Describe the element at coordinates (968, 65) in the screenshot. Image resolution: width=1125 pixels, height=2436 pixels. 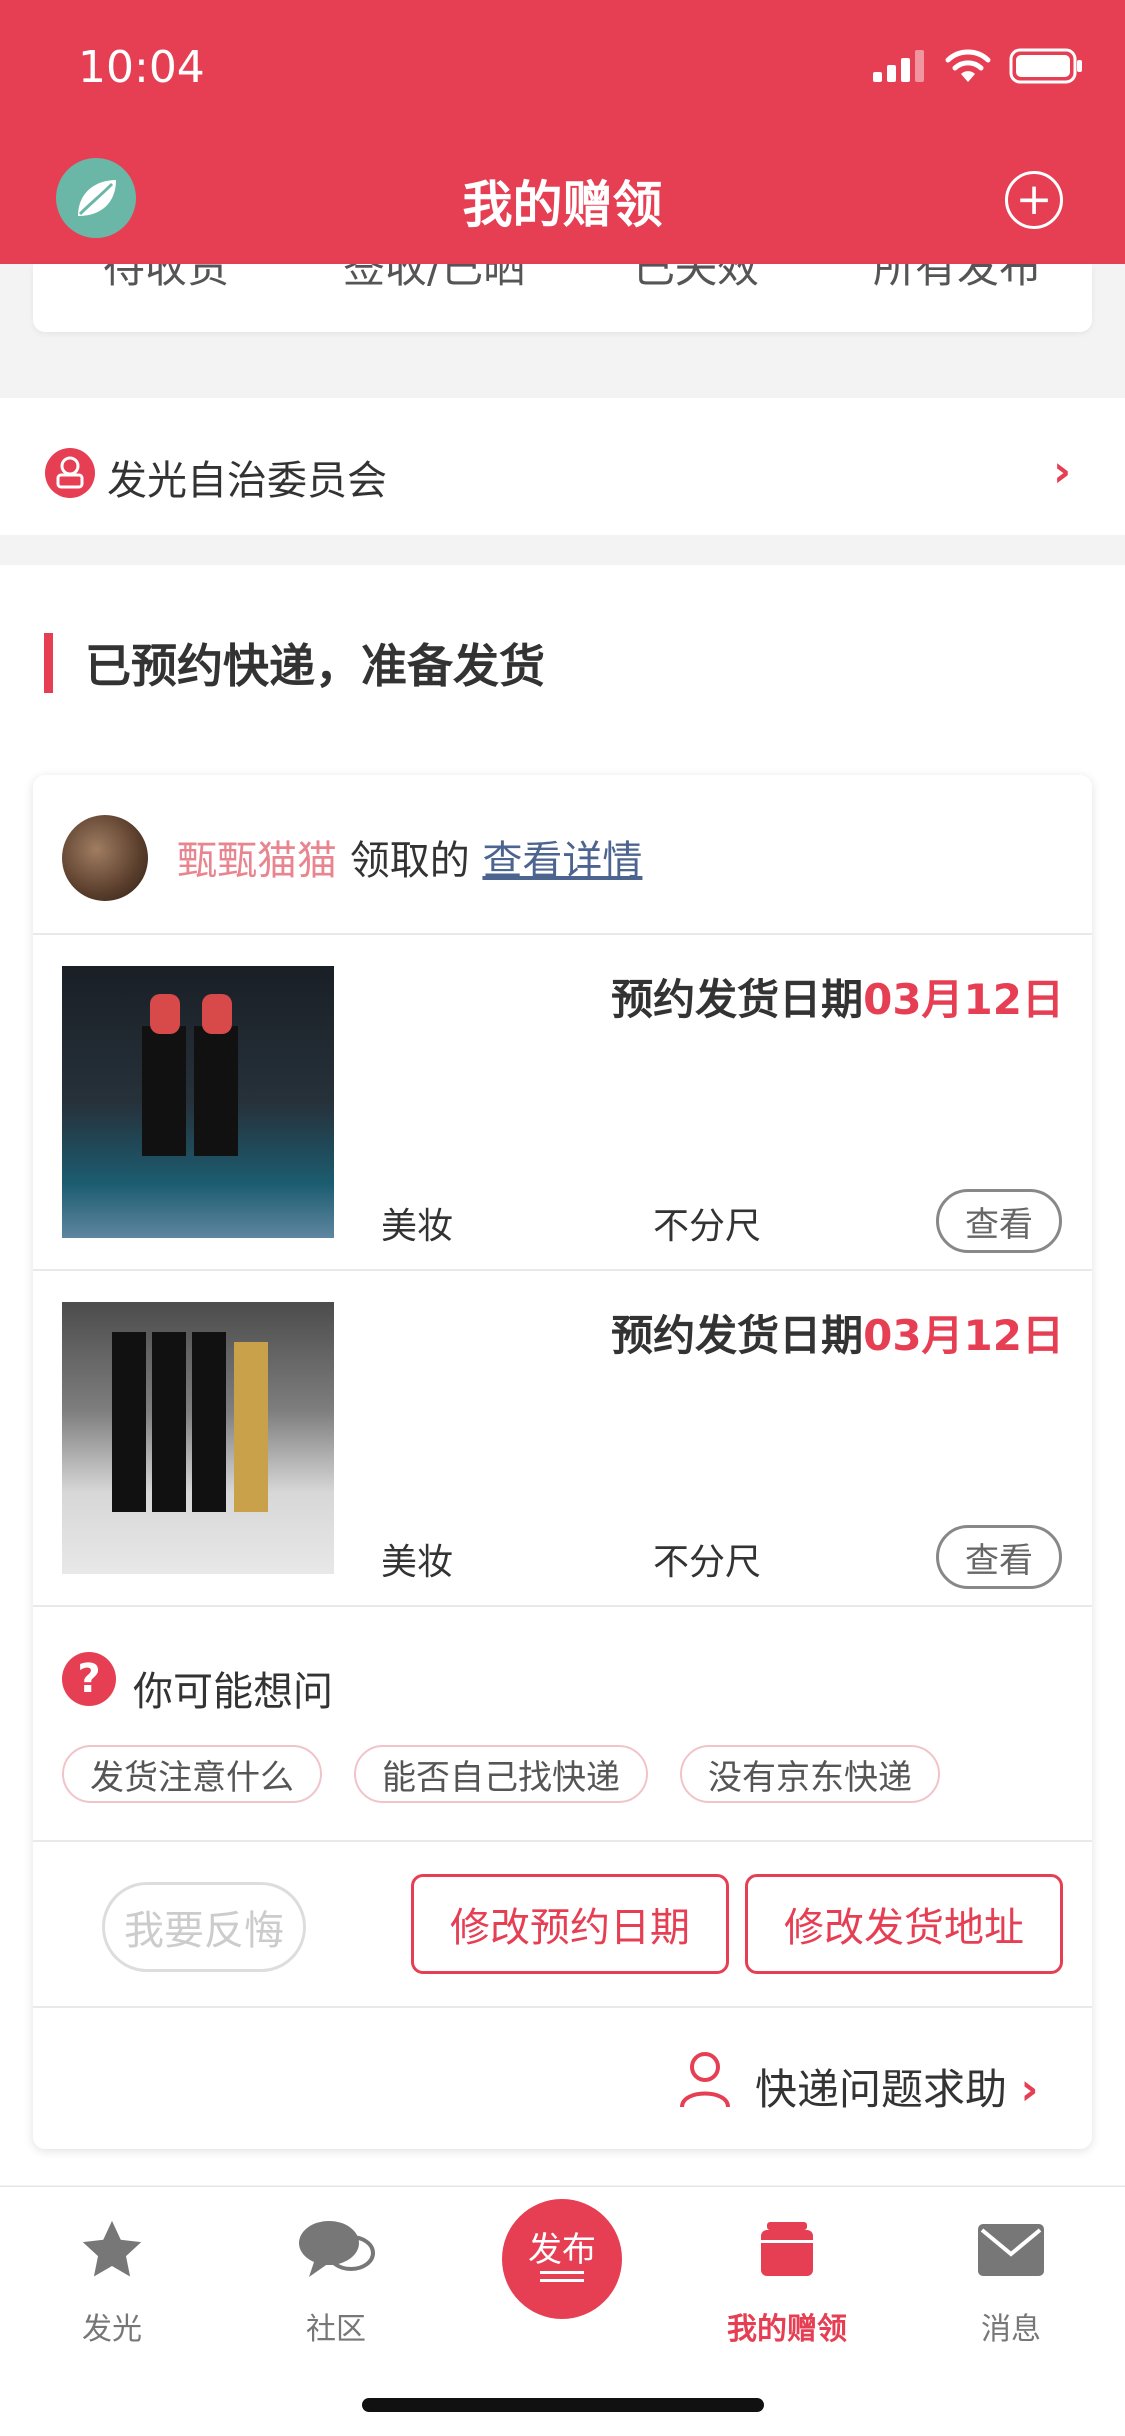
I see `wifi-icon` at that location.